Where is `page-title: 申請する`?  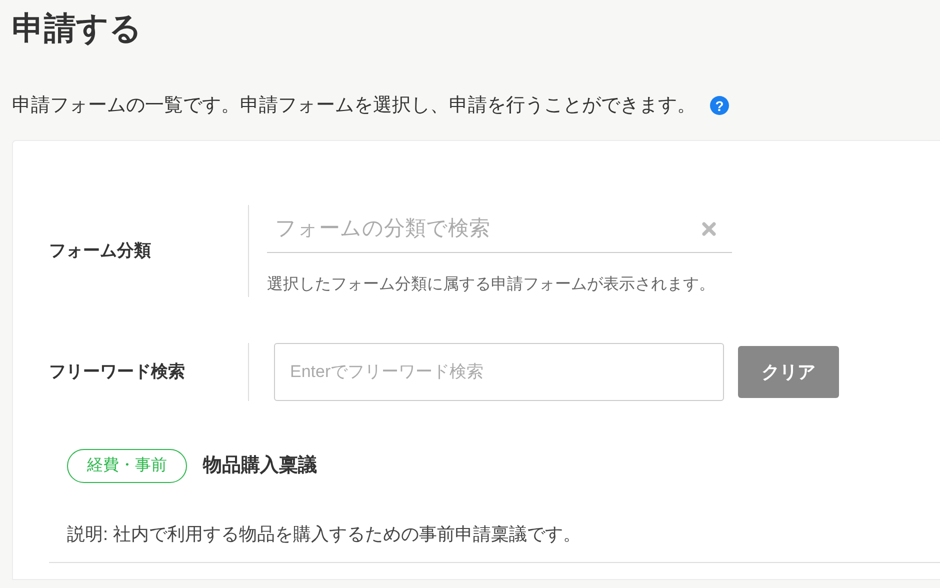
page-title: 申請する is located at coordinates (77, 28).